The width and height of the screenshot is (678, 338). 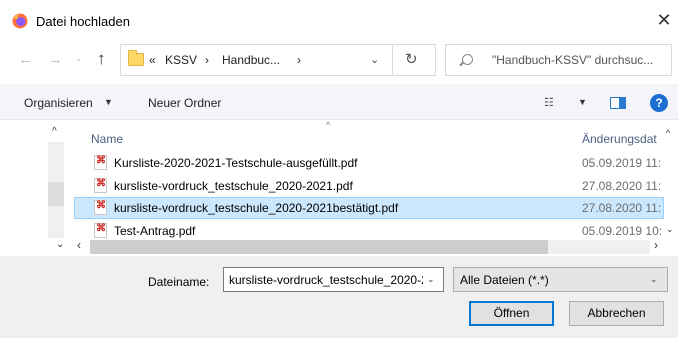 I want to click on command-toolbar: Organisieren ▼ Neuer Ordner ☷ ▼ ?, so click(x=339, y=102).